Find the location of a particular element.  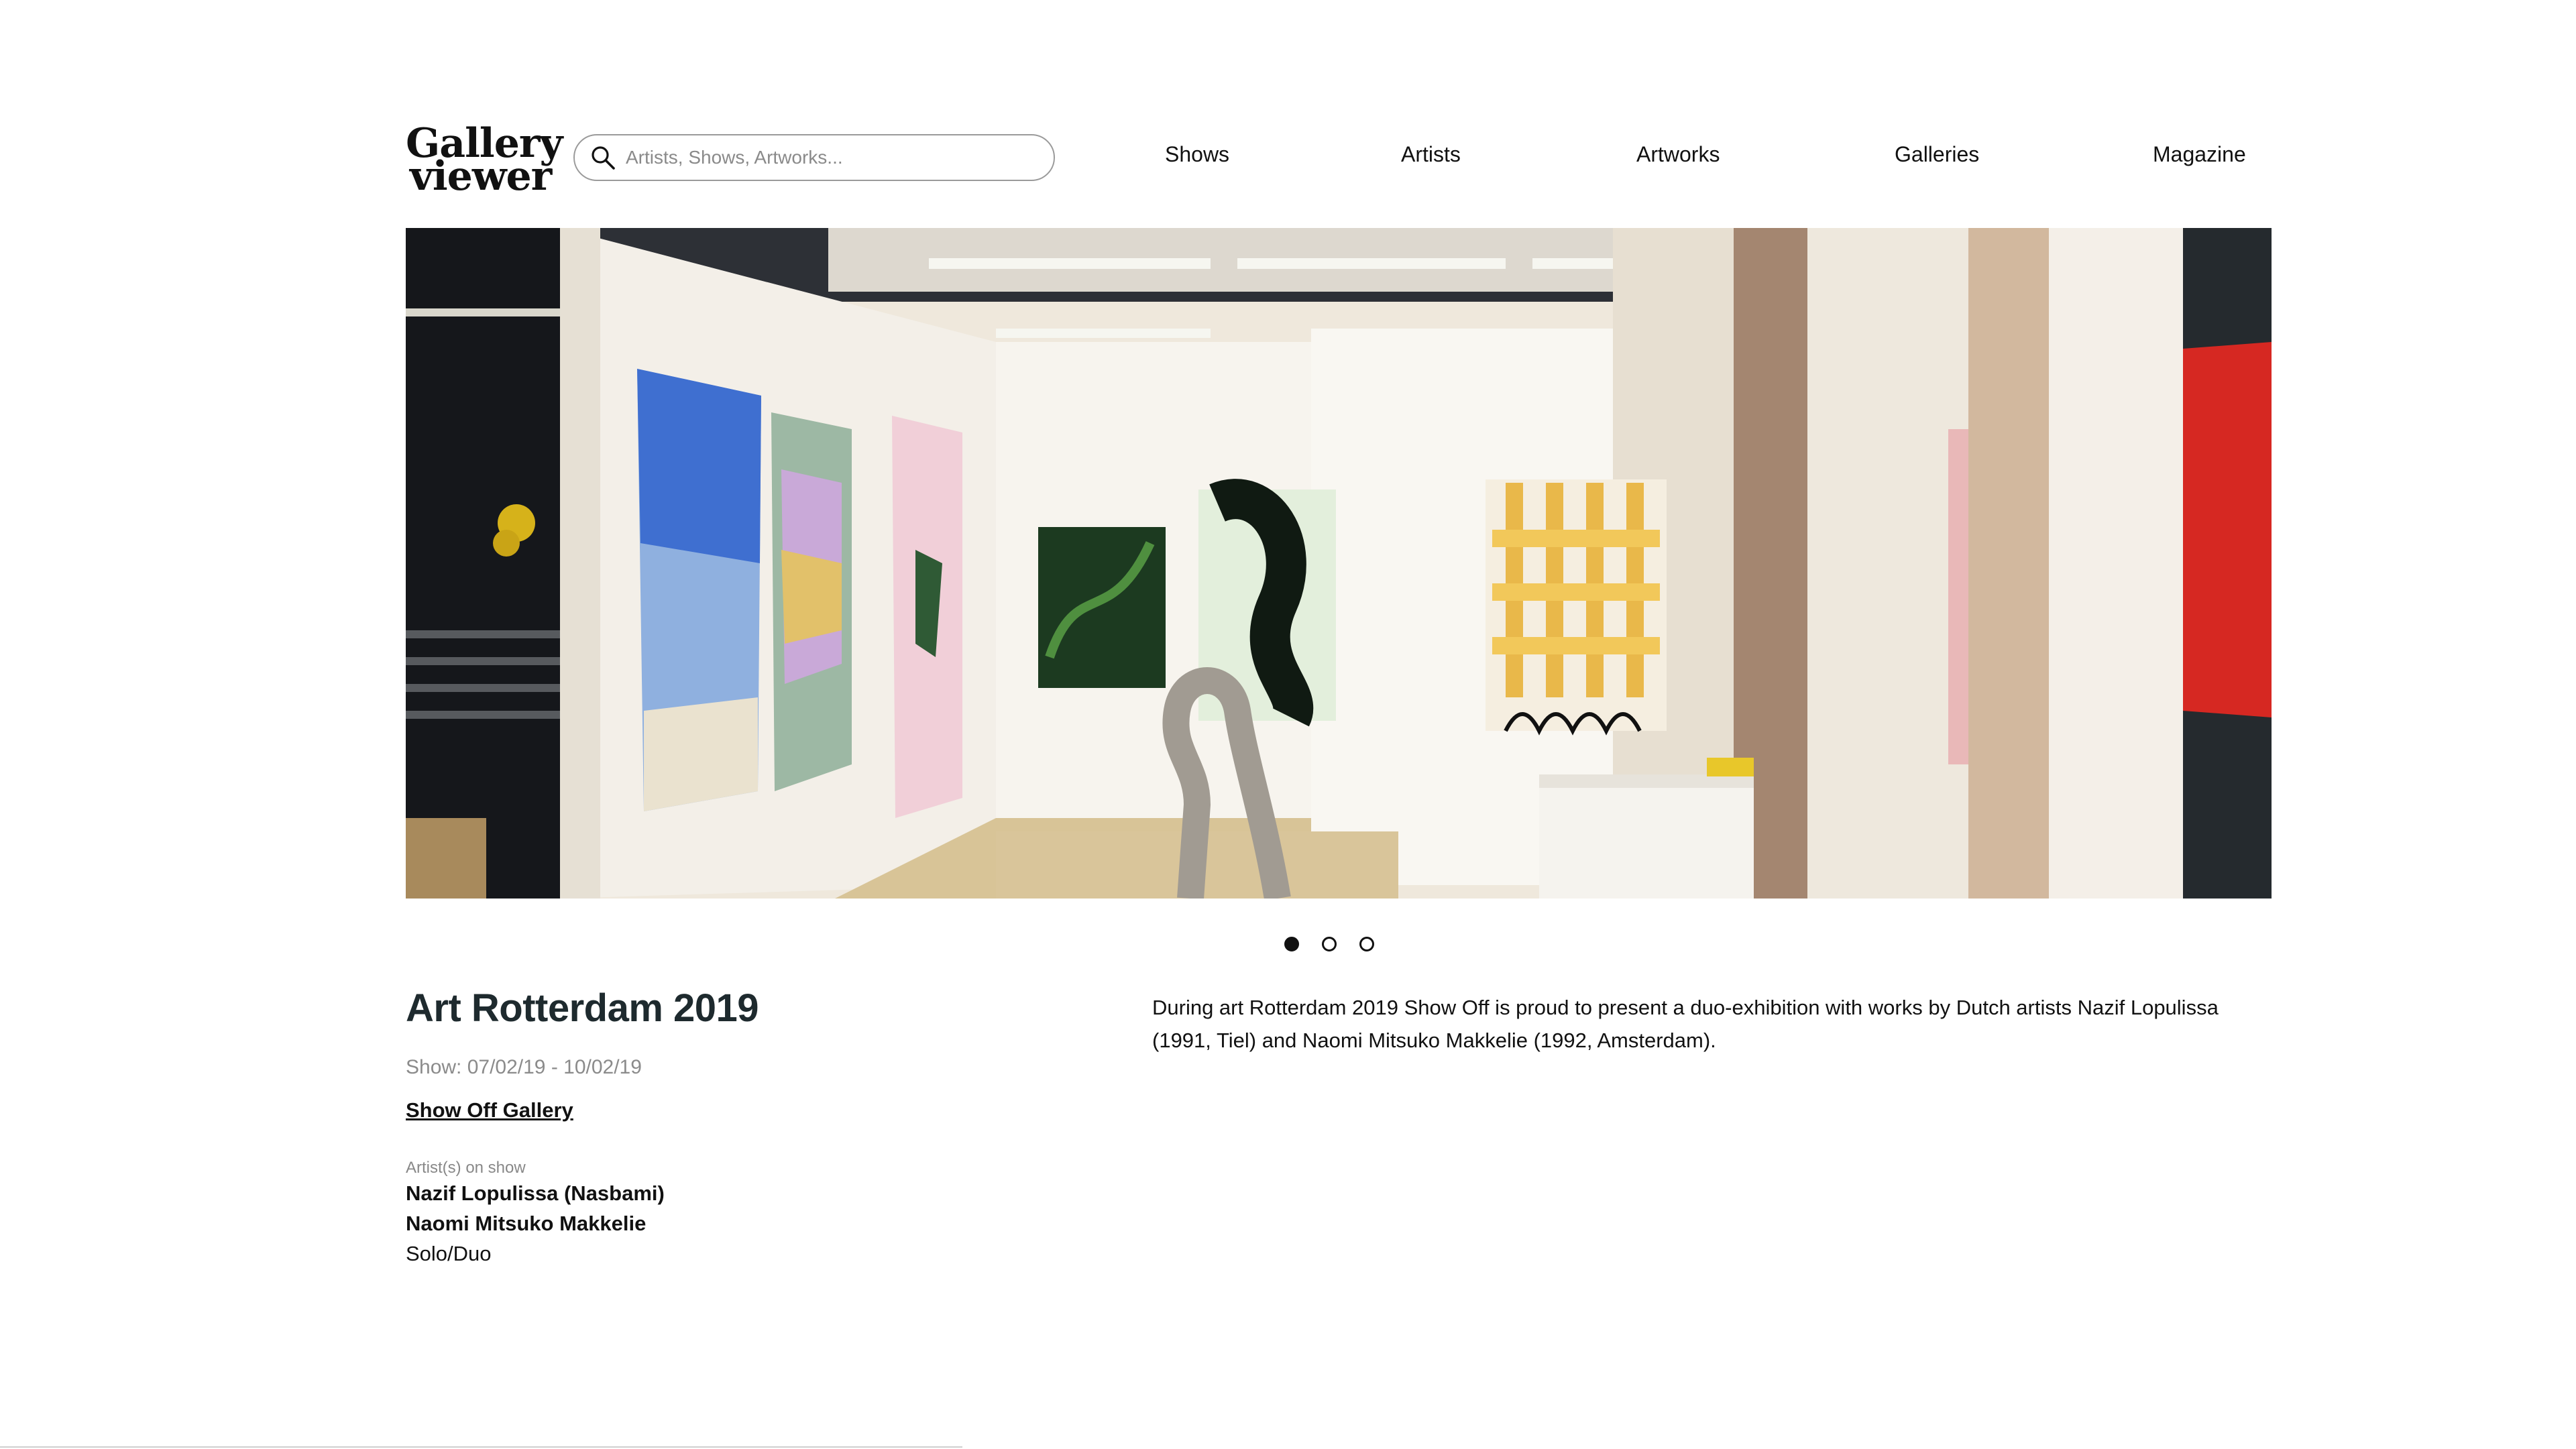

show-type: Solo/Duo is located at coordinates (449, 1253).